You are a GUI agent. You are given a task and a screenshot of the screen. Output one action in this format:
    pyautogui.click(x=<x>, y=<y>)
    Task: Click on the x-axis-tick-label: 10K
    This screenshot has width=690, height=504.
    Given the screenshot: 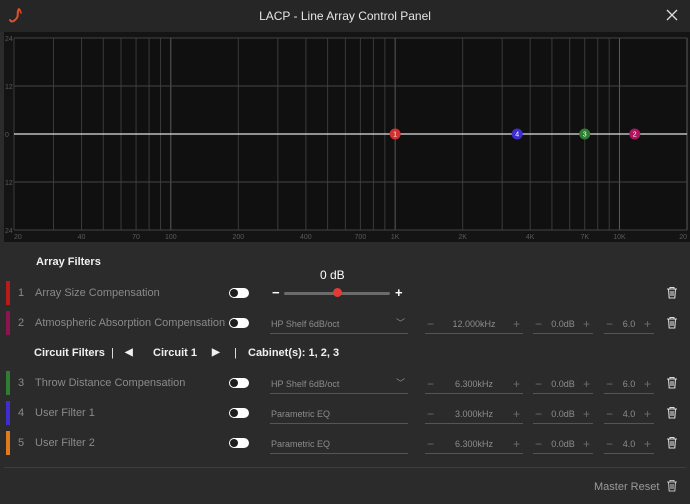 What is the action you would take?
    pyautogui.click(x=619, y=237)
    